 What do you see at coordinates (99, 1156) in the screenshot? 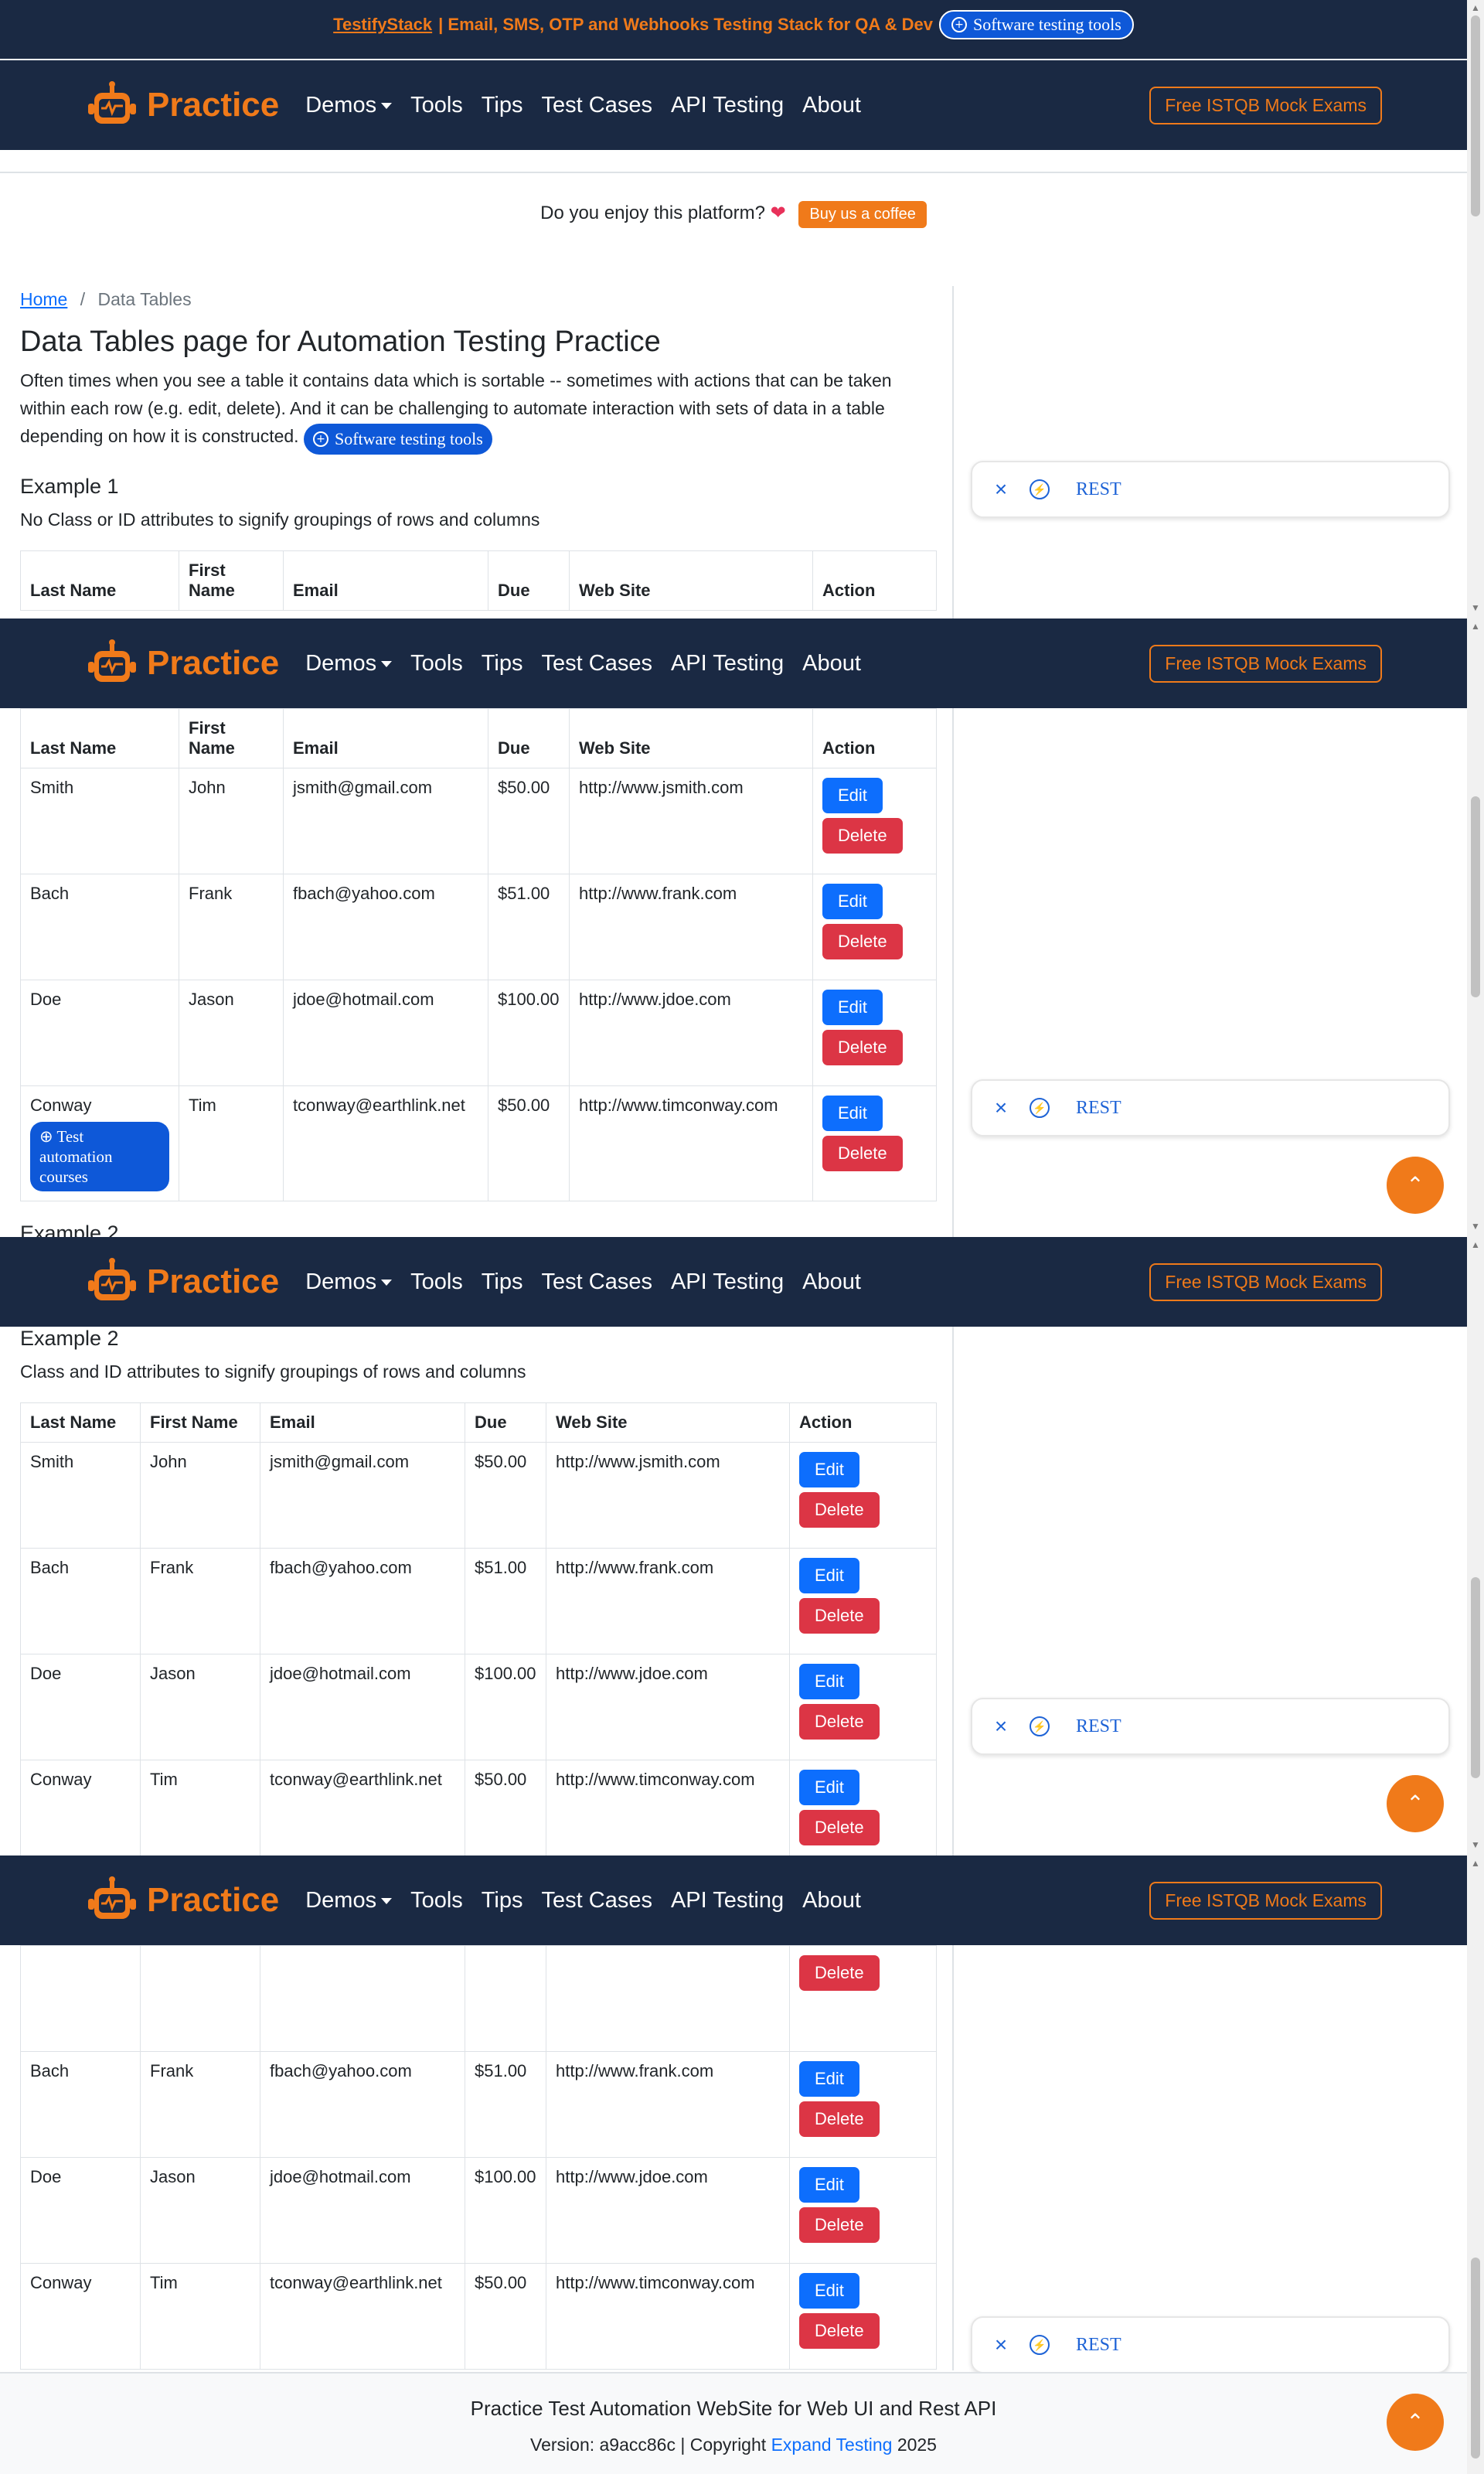
I see `test-automation-courses-badge: ⊕ Test automation courses` at bounding box center [99, 1156].